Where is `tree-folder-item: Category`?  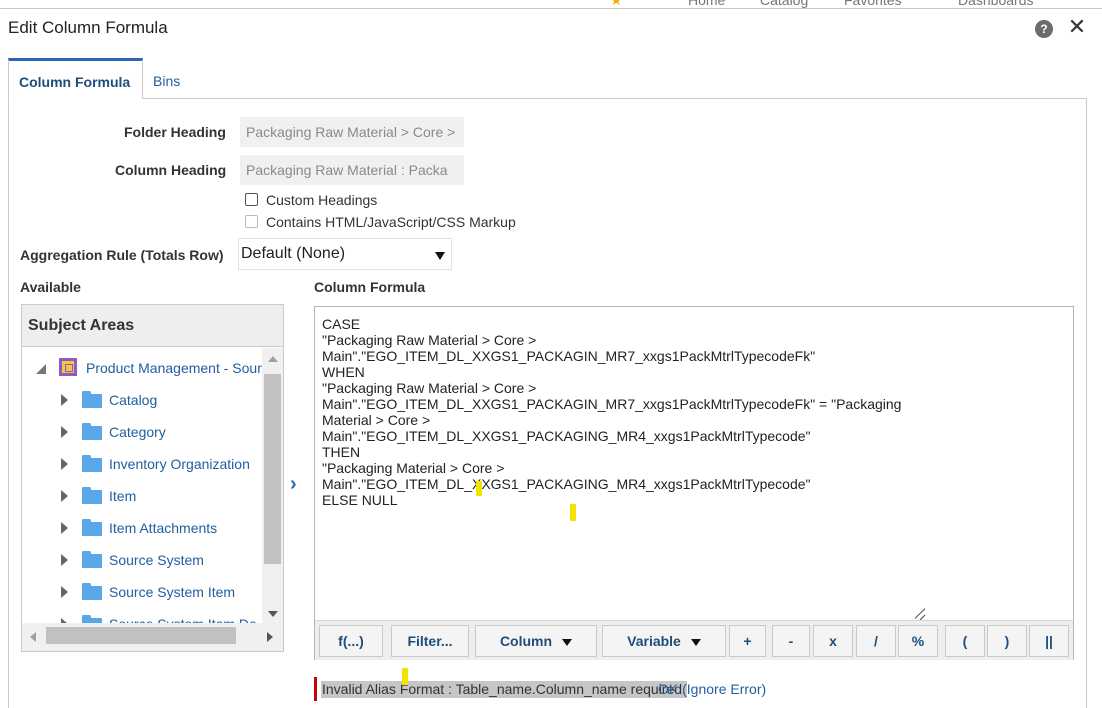
tree-folder-item: Category is located at coordinates (142, 432).